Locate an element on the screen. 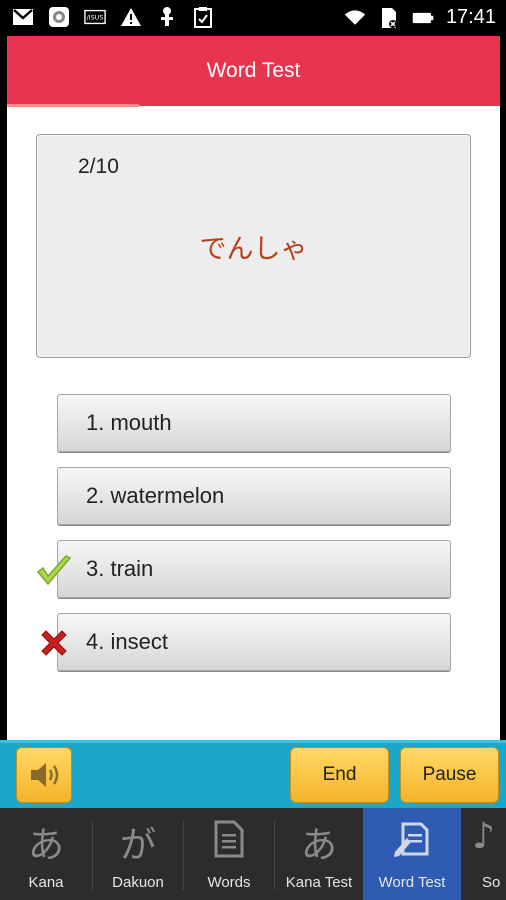 This screenshot has width=506, height=900. nav-item-label: Kana Test is located at coordinates (319, 882).